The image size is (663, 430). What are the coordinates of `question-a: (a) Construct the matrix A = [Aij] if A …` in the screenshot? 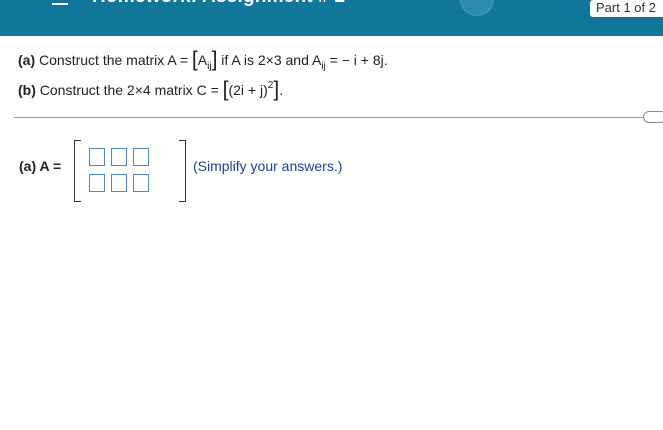 It's located at (203, 60).